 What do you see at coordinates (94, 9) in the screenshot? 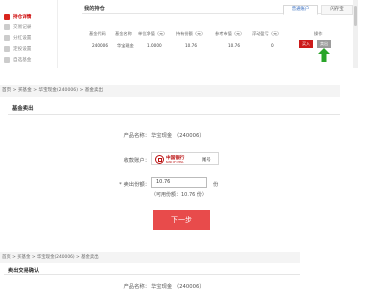
I see `holdings-title: 我的持仓` at bounding box center [94, 9].